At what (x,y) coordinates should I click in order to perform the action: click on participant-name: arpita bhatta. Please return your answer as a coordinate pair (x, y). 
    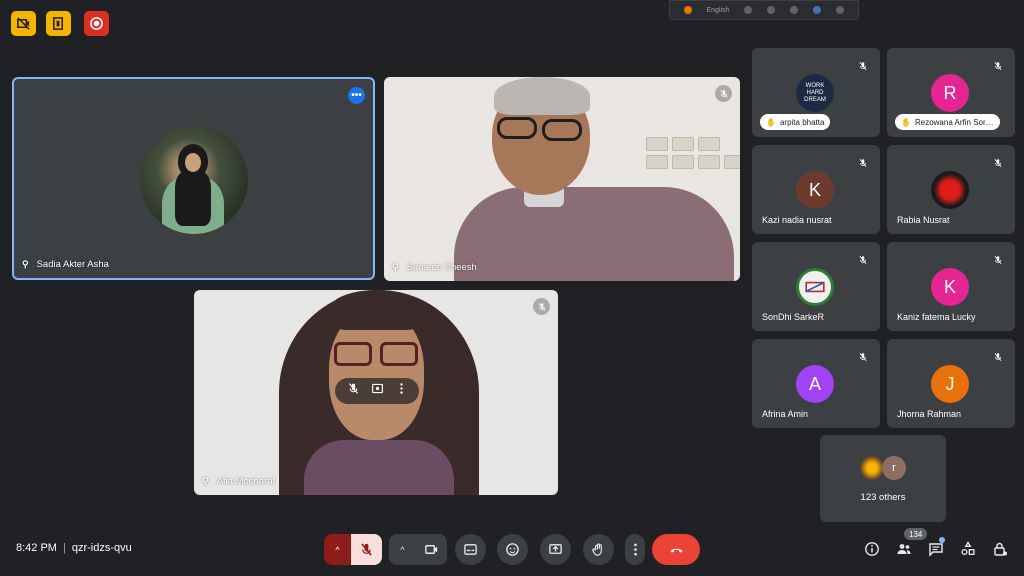
    Looking at the image, I should click on (802, 122).